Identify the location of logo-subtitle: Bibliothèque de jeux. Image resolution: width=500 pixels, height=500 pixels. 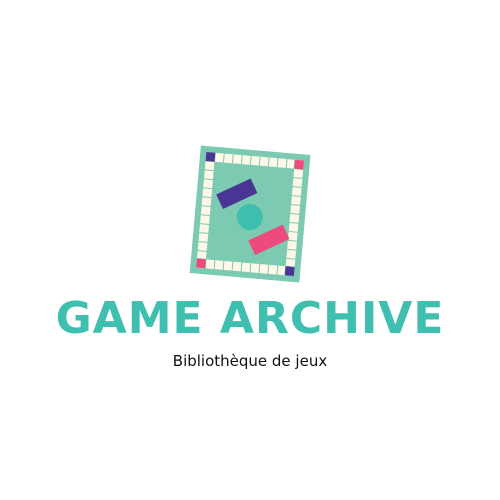
(250, 361).